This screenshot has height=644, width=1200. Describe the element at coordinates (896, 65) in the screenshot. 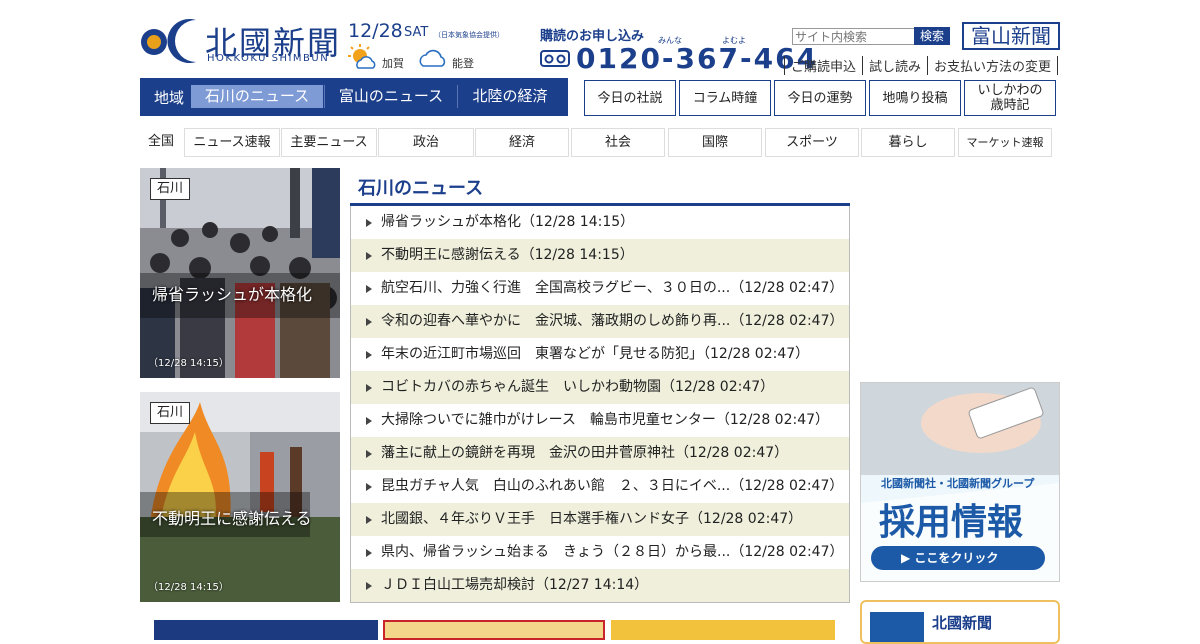

I see `trial-link: 試し読み` at that location.